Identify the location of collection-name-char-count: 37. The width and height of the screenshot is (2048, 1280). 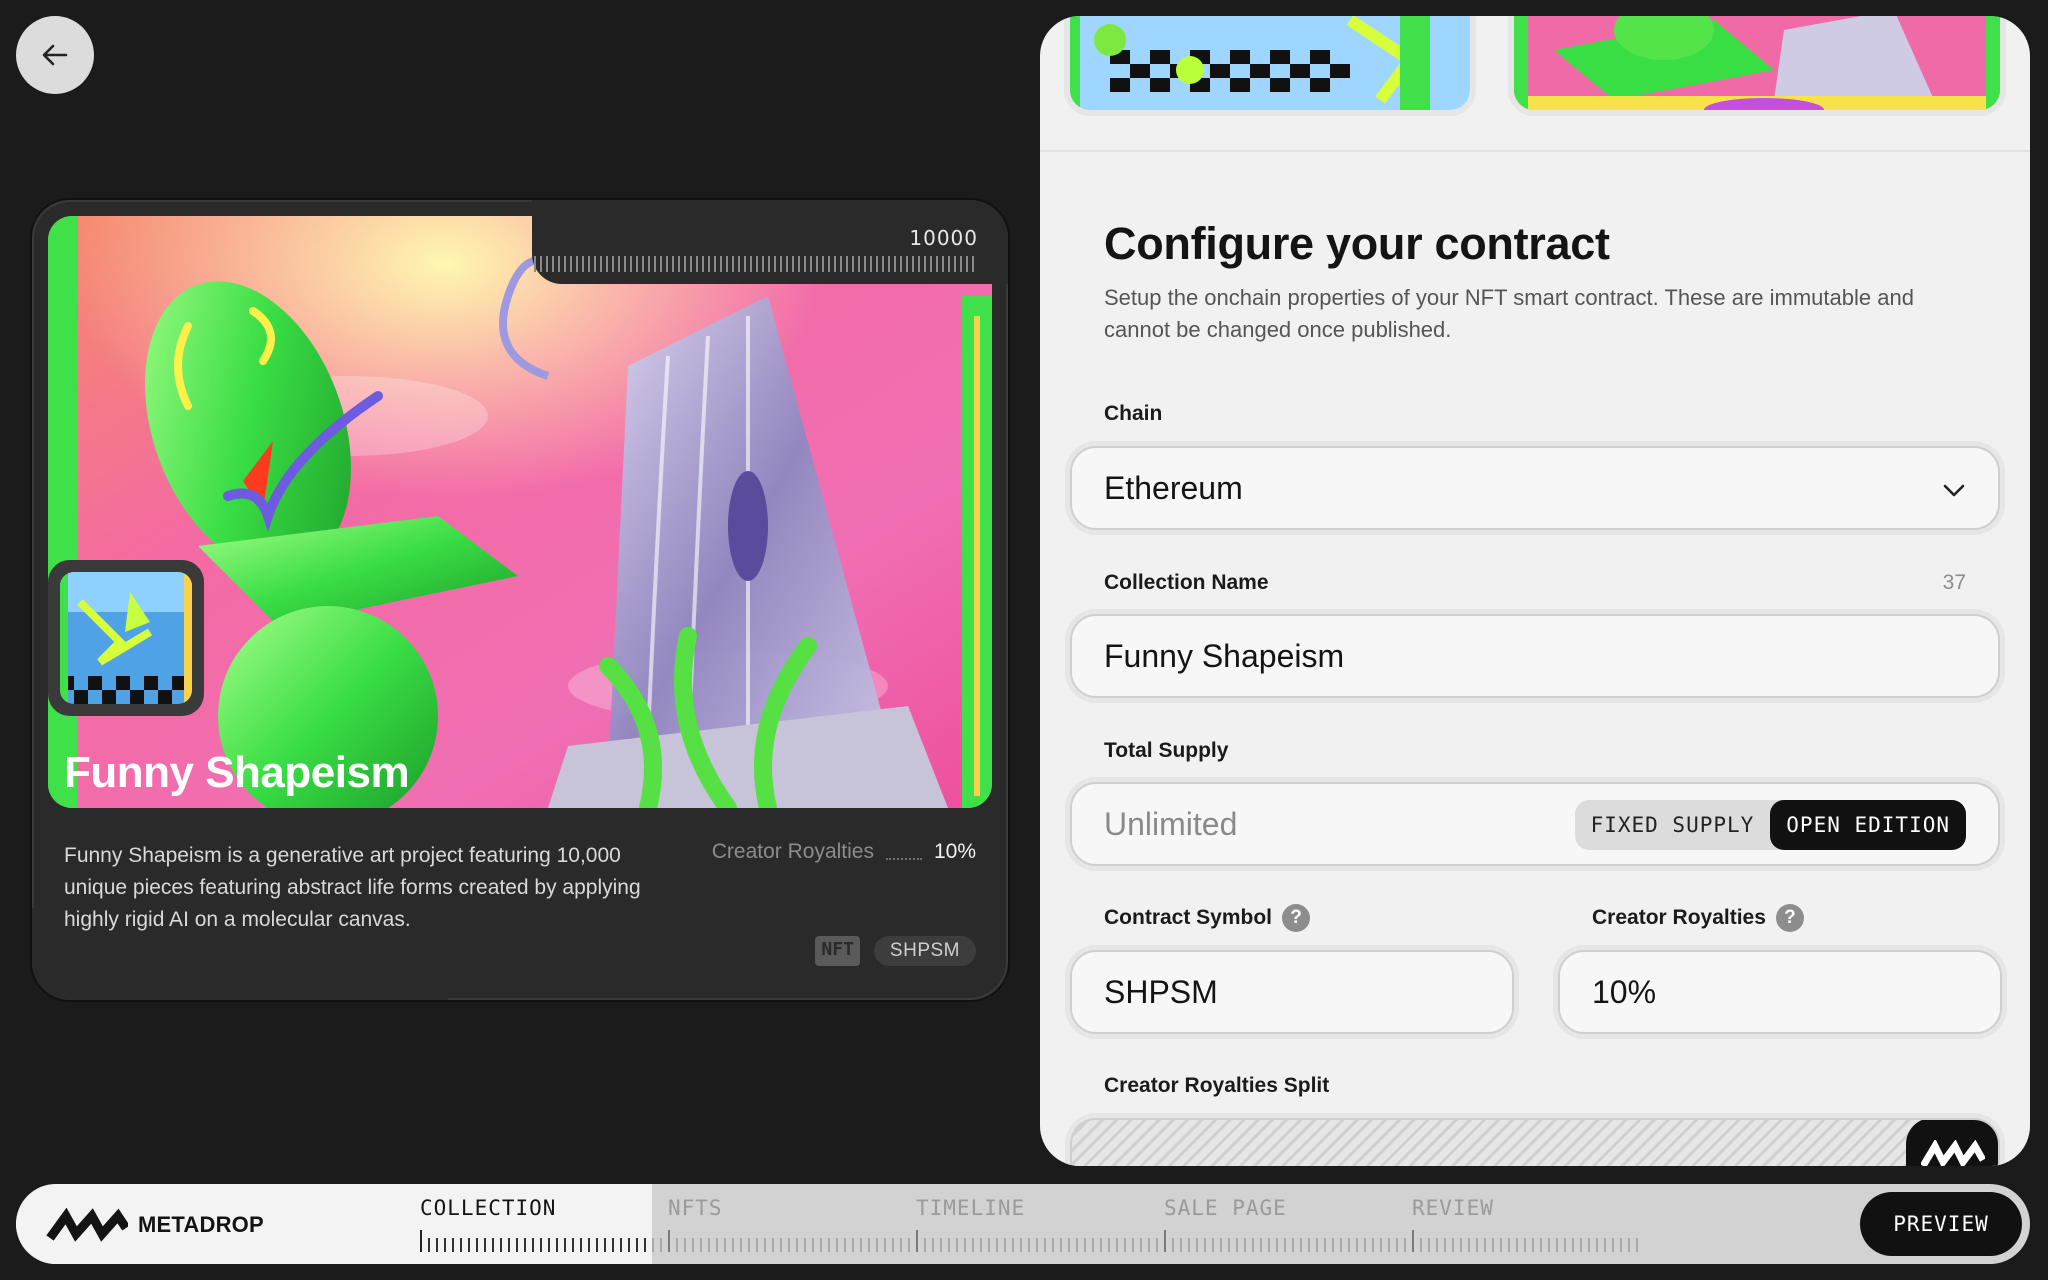
(1954, 582).